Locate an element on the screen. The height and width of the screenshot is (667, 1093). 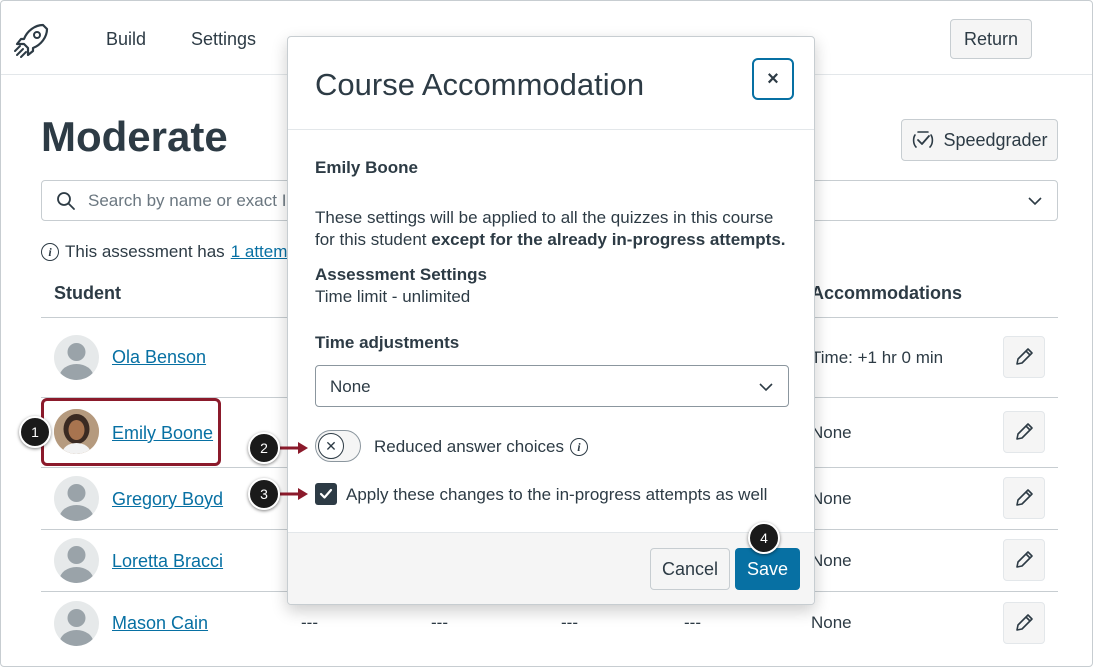
checkmark-icon is located at coordinates (326, 493).